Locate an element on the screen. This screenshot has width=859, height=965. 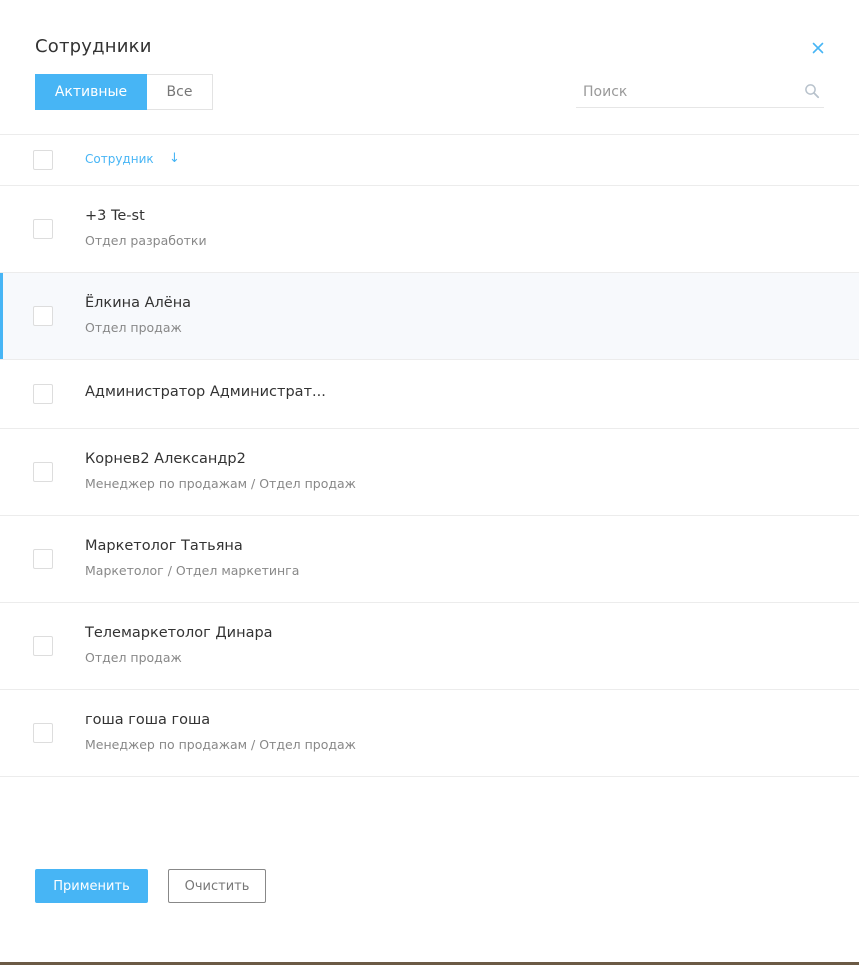
employee-name: Телемаркетолог Динара is located at coordinates (179, 633).